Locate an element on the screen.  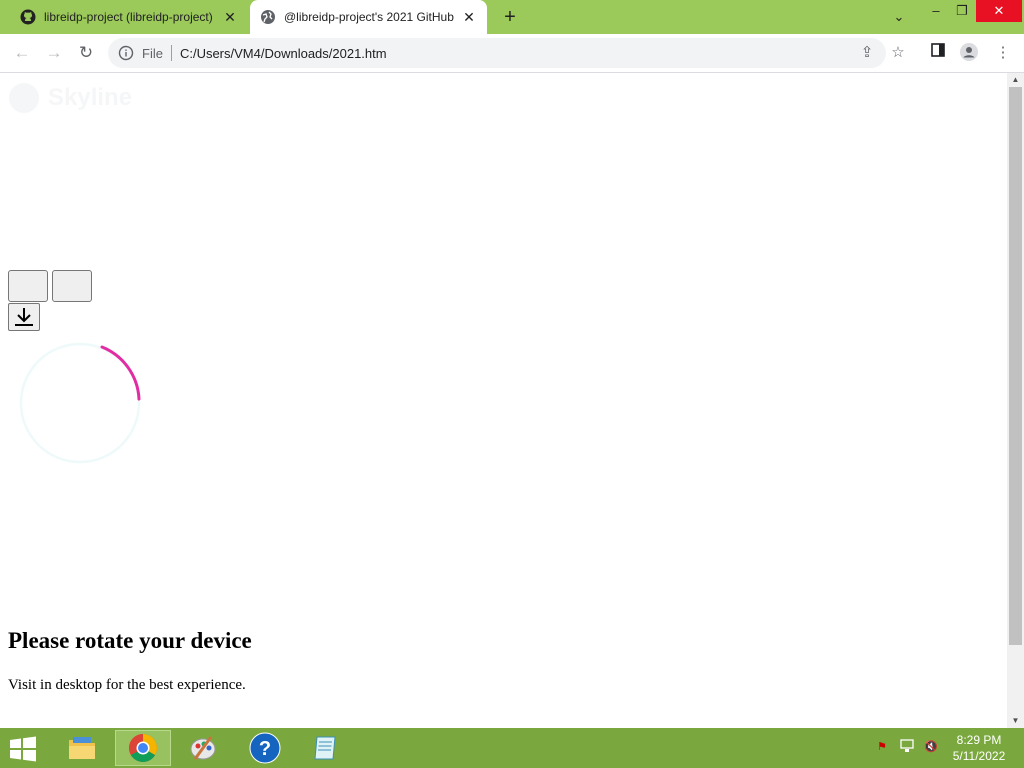
scheme-label: File is located at coordinates (152, 53).